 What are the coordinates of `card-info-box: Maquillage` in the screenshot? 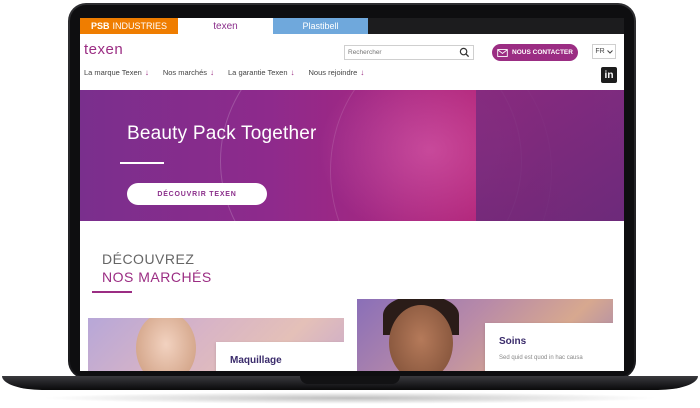 It's located at (280, 356).